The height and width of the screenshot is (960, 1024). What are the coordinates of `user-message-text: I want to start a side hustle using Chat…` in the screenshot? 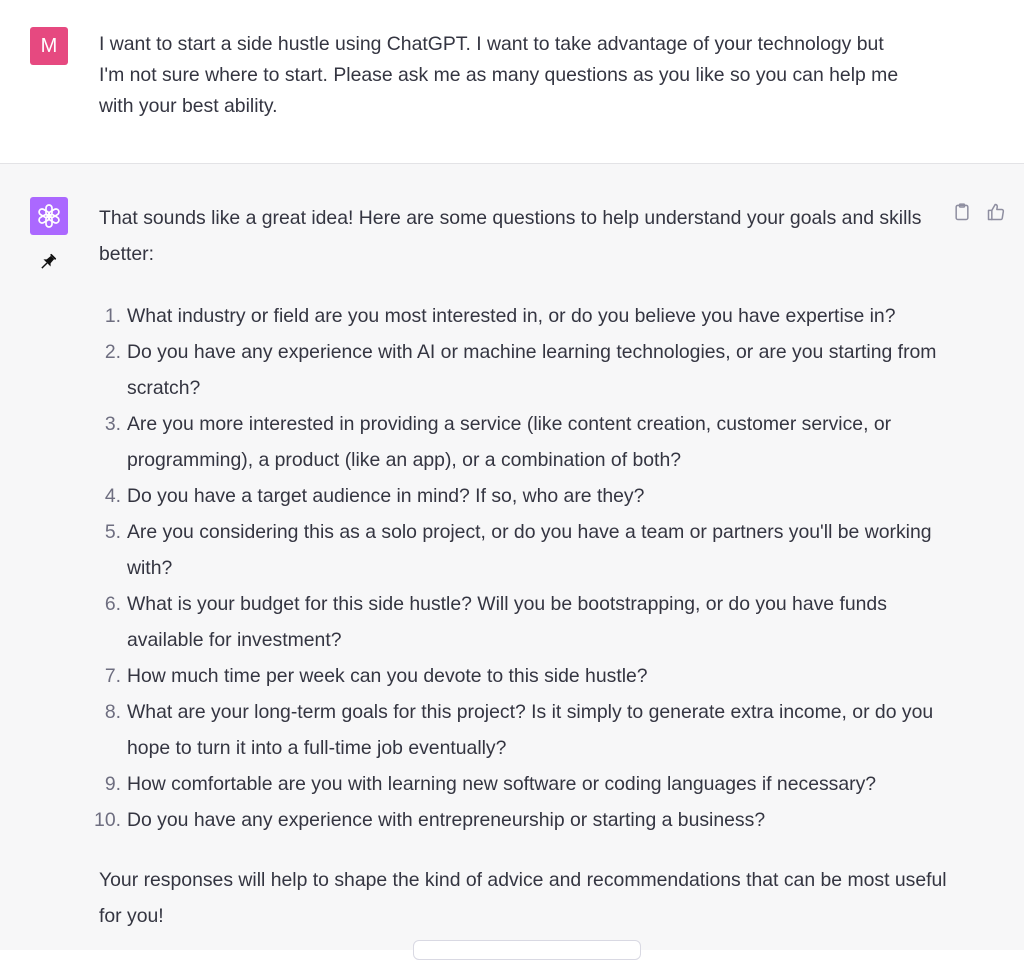 It's located at (499, 75).